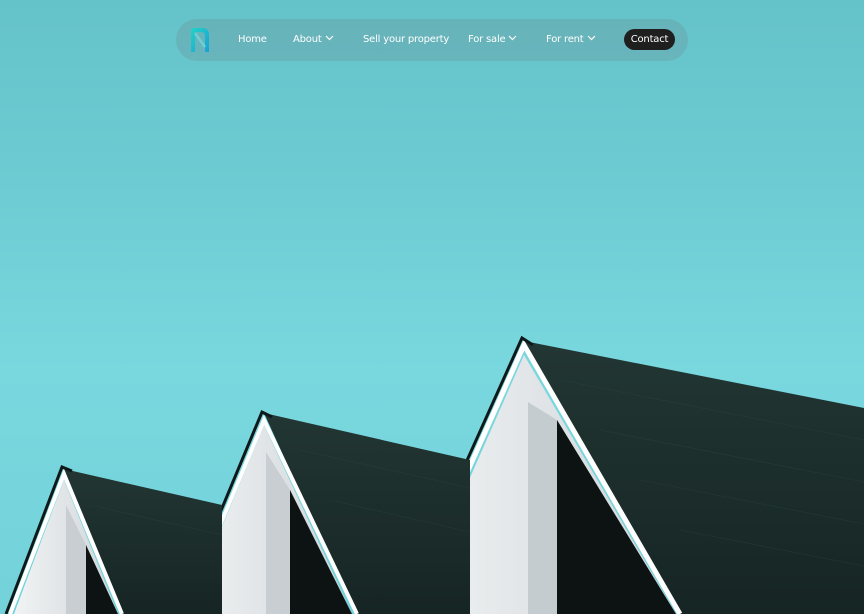 The image size is (864, 614). What do you see at coordinates (649, 39) in the screenshot?
I see `contact-button: Contact` at bounding box center [649, 39].